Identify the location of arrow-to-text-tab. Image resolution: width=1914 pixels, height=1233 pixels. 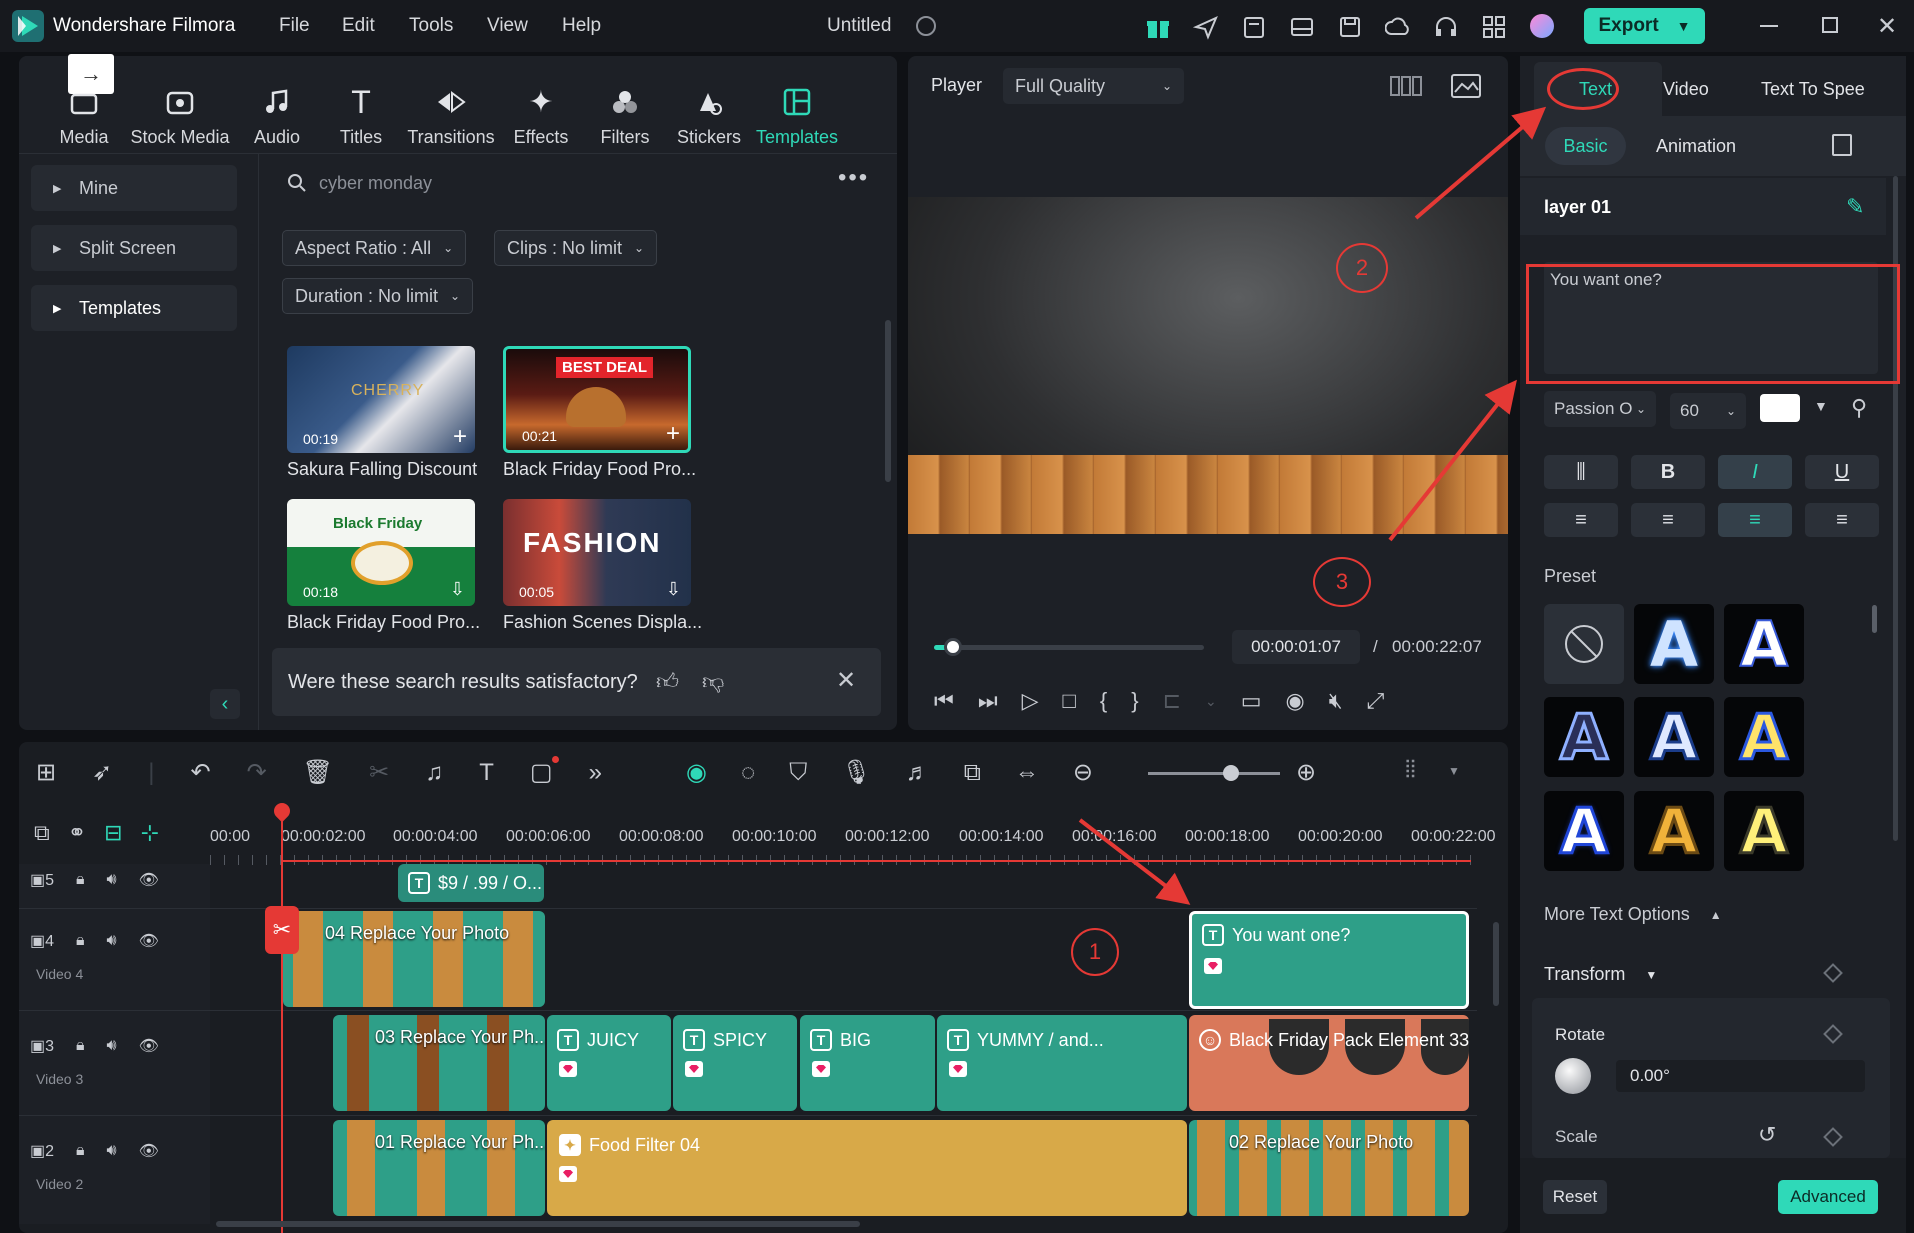
(1480, 163).